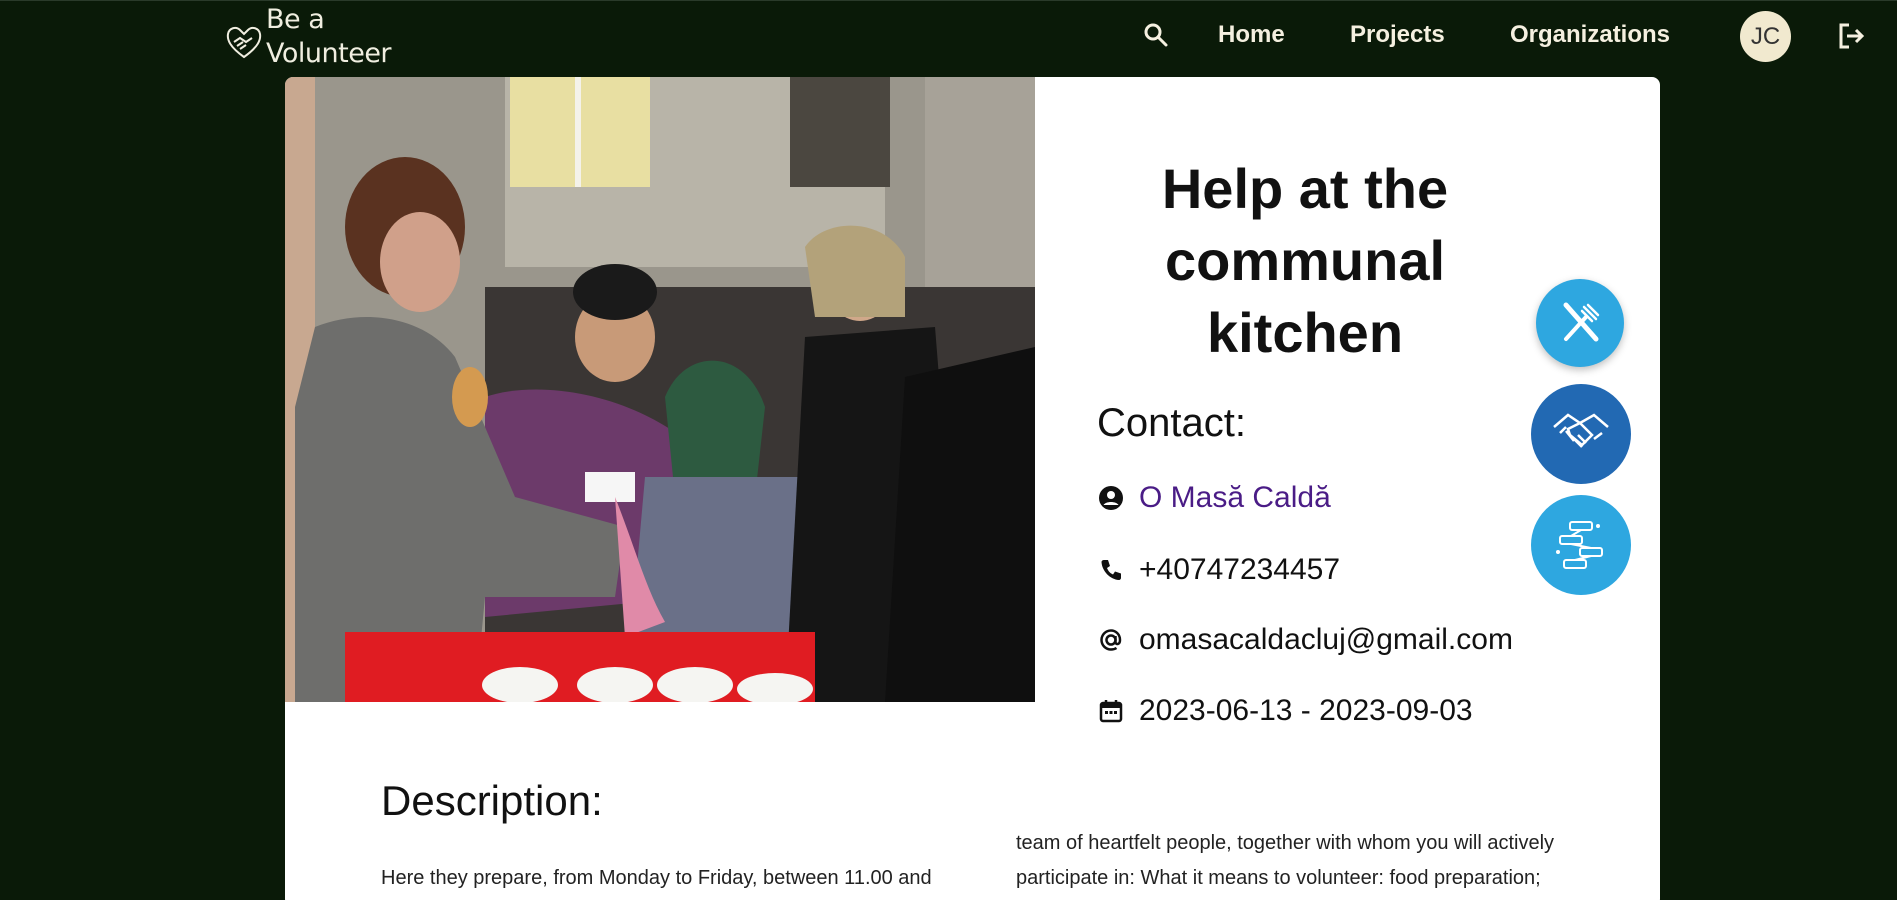  Describe the element at coordinates (1111, 711) in the screenshot. I see `calendar-icon` at that location.